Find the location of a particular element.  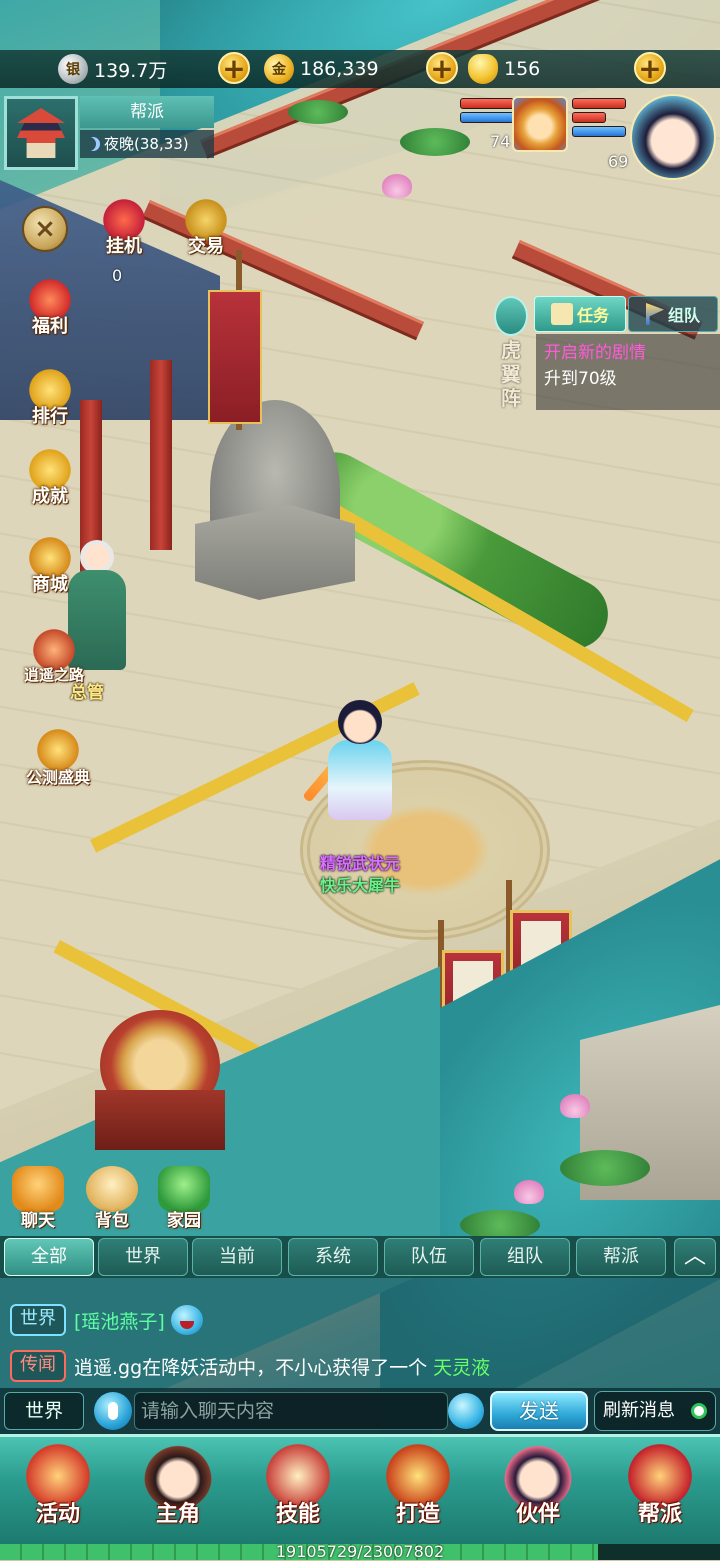

trade-button: 交易 is located at coordinates (206, 231).